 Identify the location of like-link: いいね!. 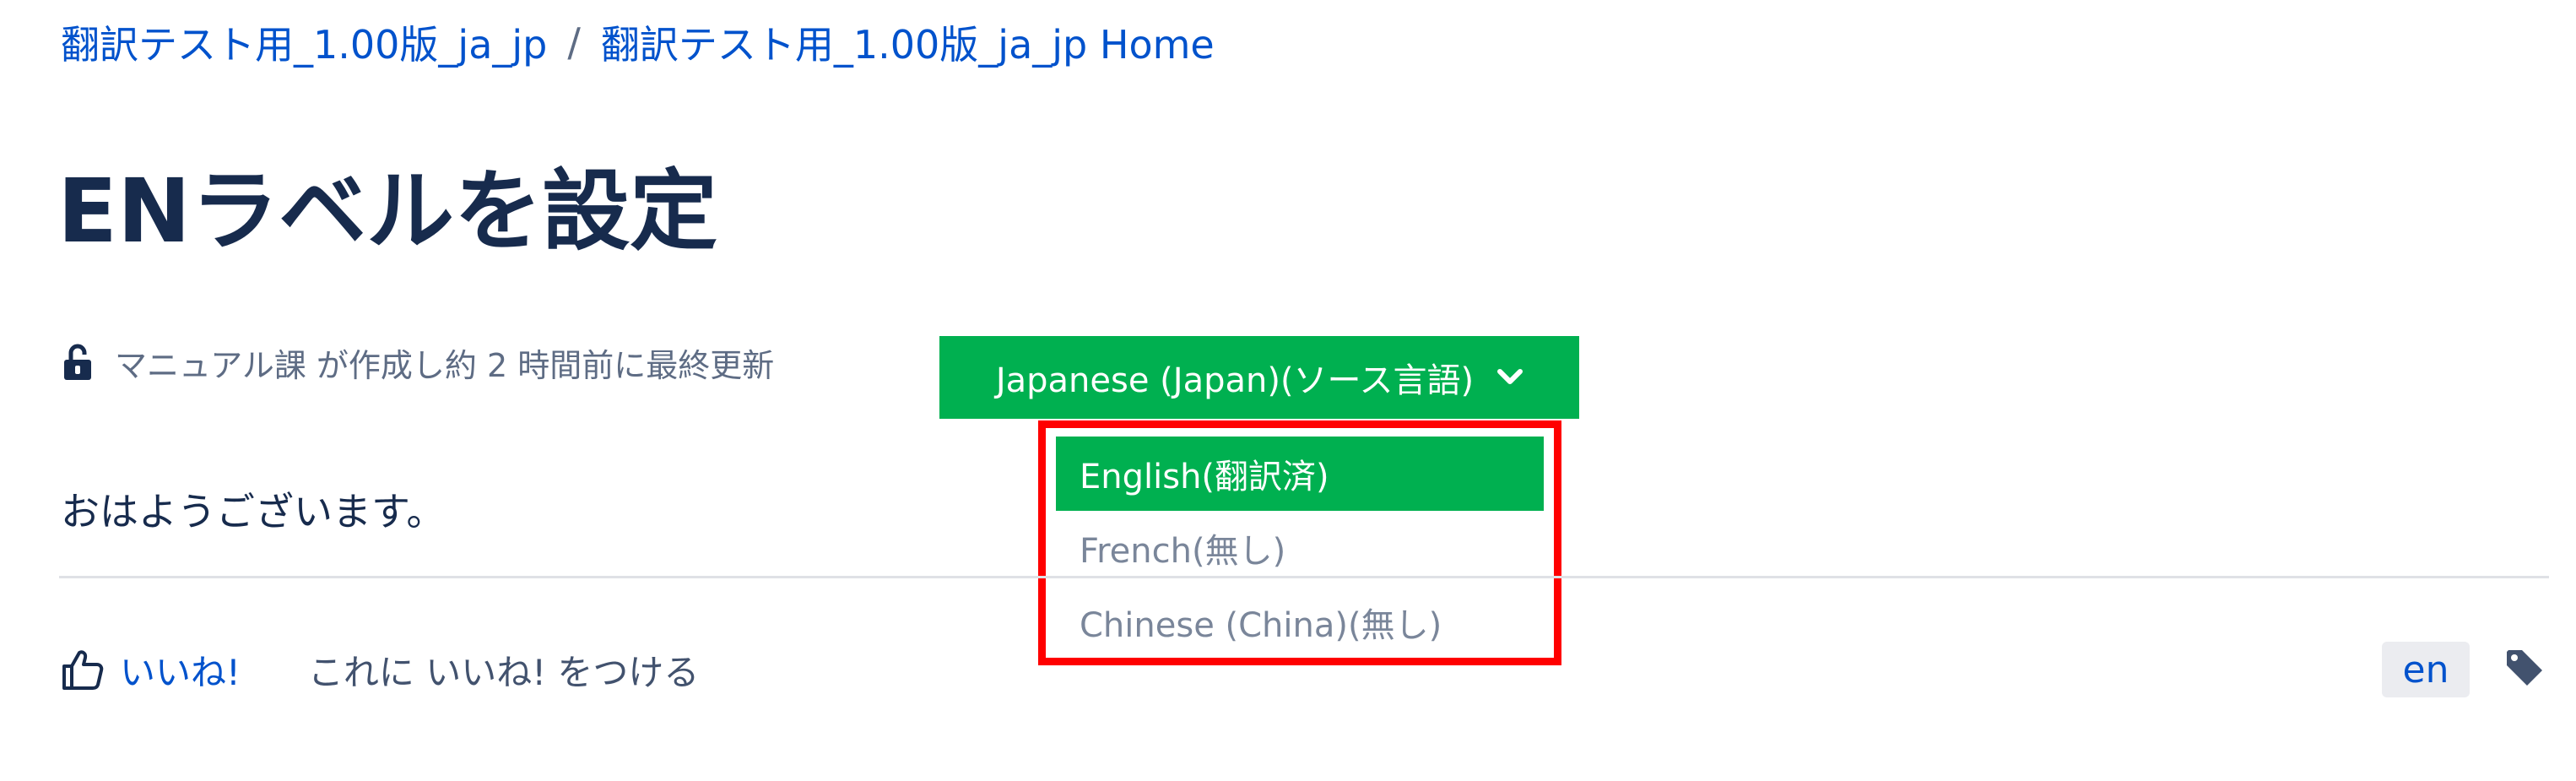
(180, 670).